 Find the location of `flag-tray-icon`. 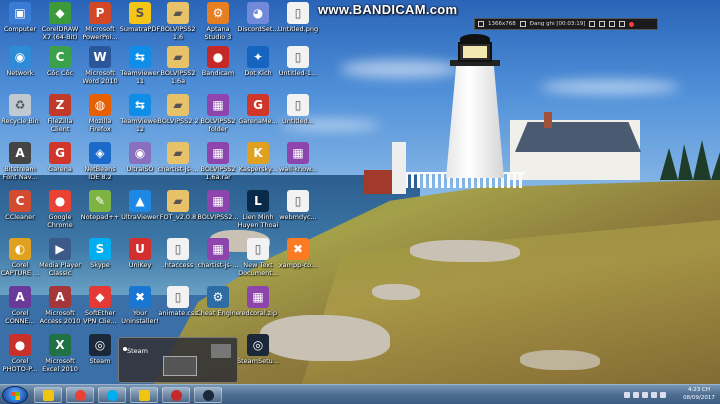

flag-tray-icon is located at coordinates (663, 395).